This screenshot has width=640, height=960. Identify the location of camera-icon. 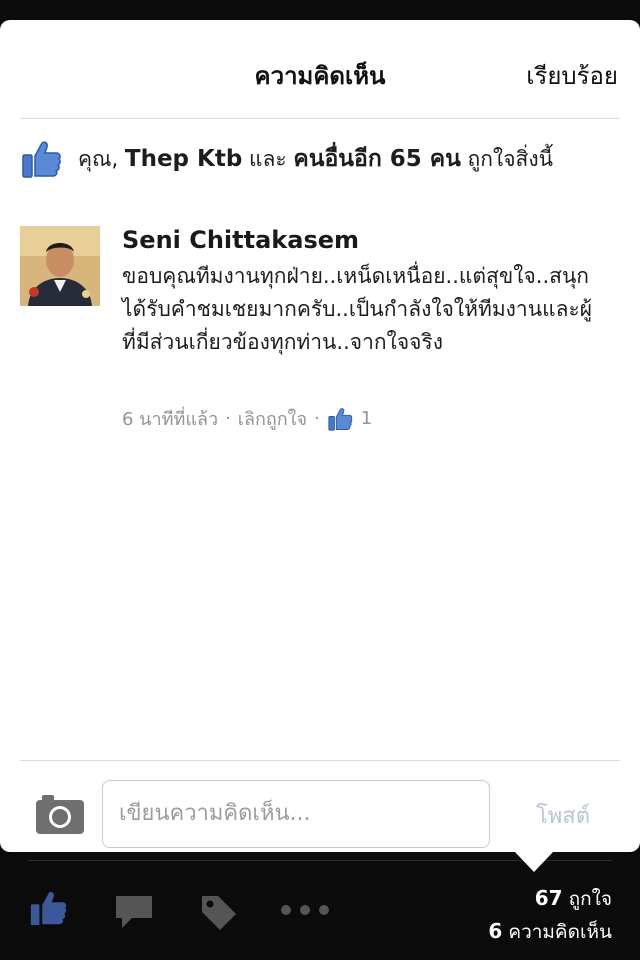
(60, 814).